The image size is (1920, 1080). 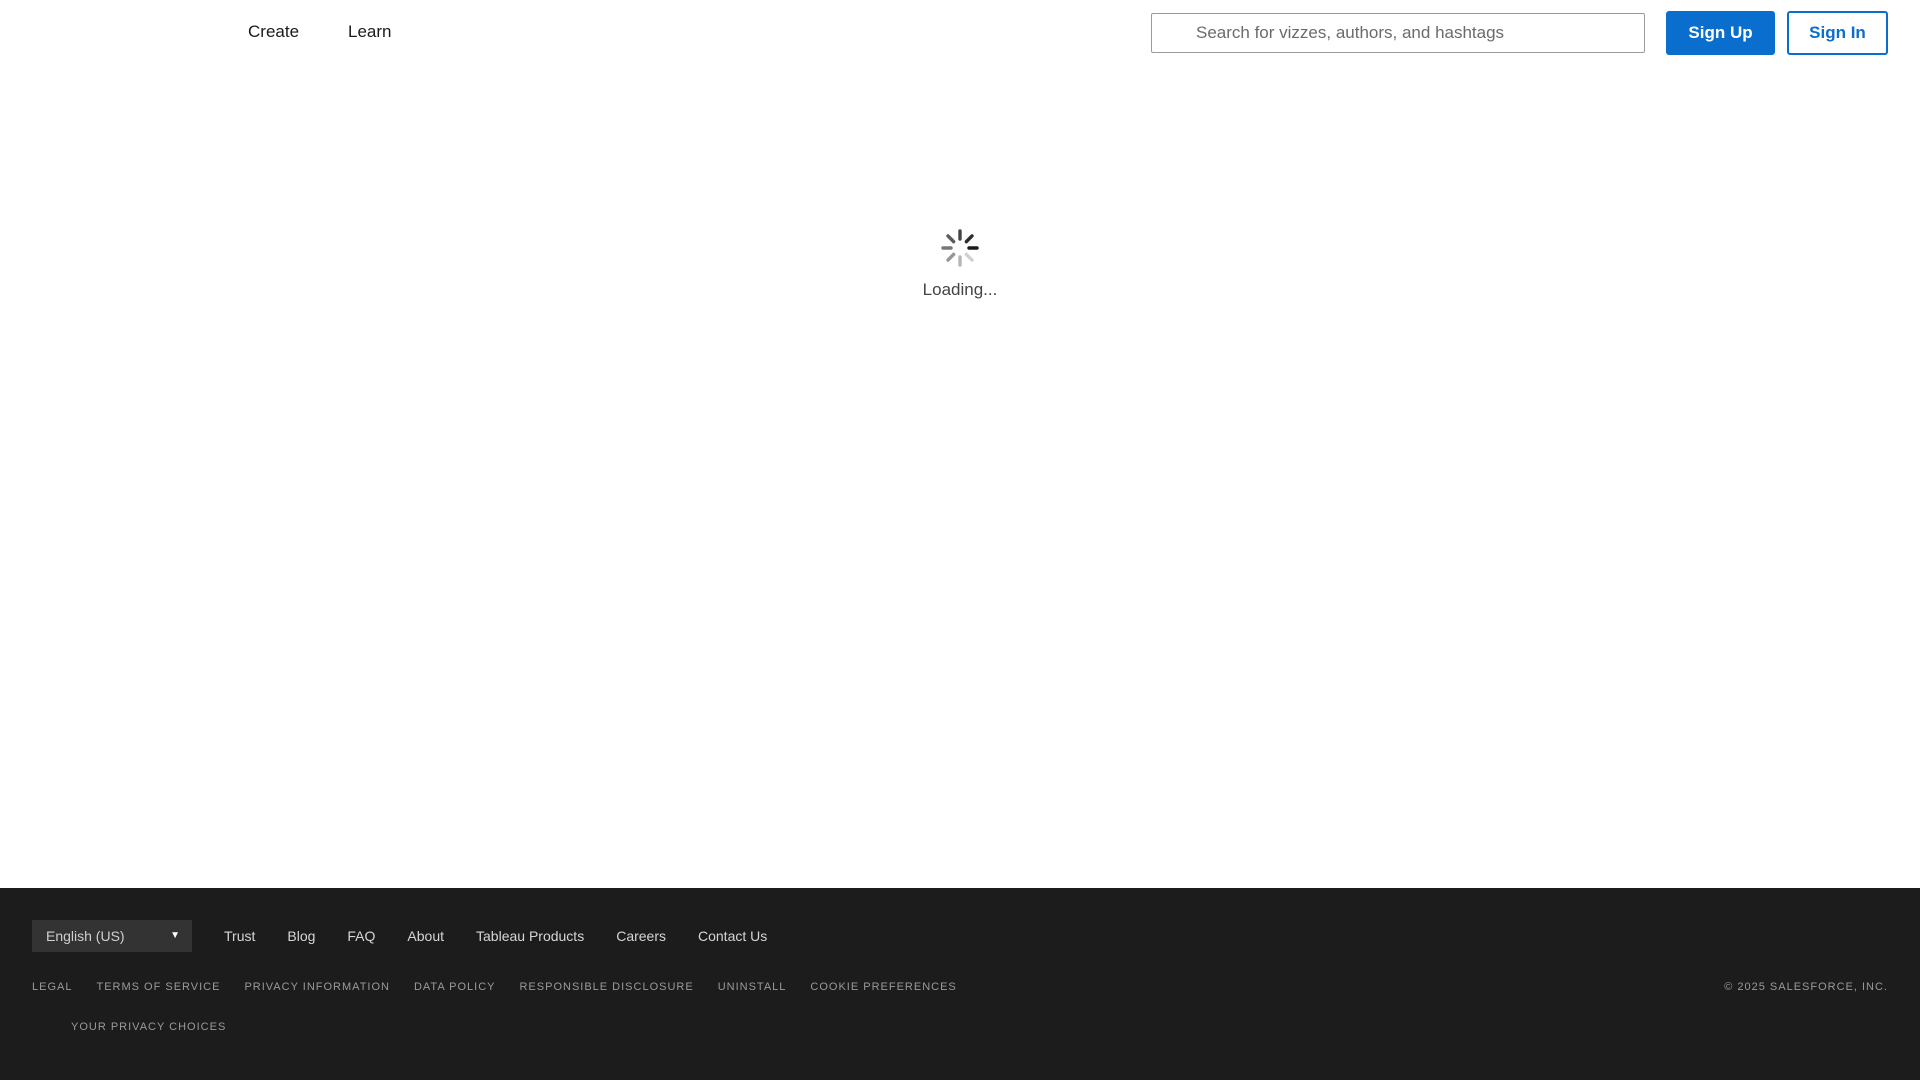 What do you see at coordinates (1837, 33) in the screenshot?
I see `sign-in-button: Sign In` at bounding box center [1837, 33].